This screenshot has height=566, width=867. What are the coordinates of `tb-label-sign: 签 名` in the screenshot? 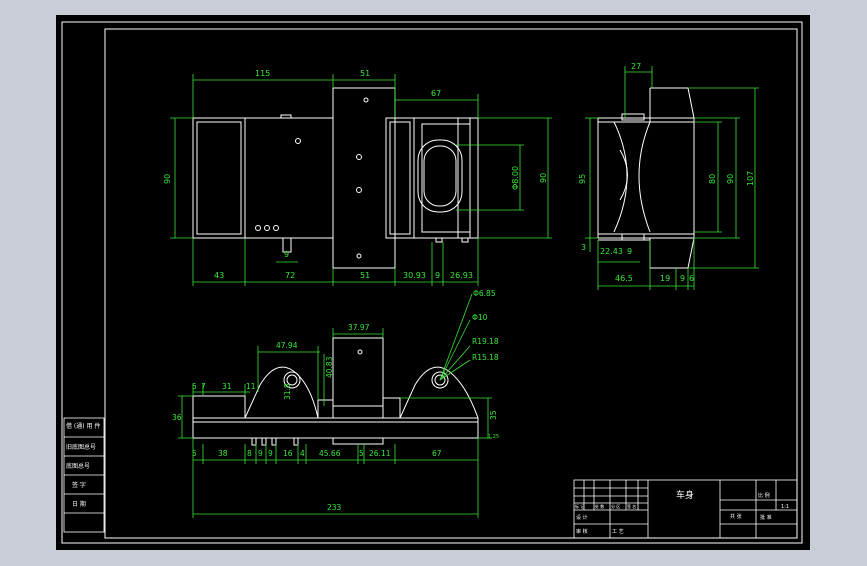 It's located at (631, 506).